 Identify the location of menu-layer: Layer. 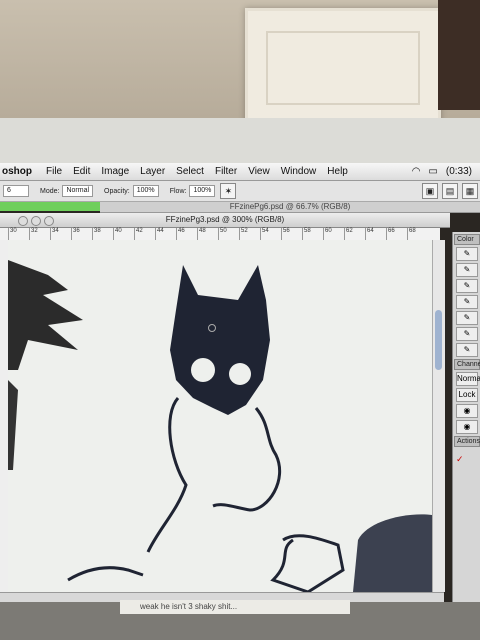
(152, 171).